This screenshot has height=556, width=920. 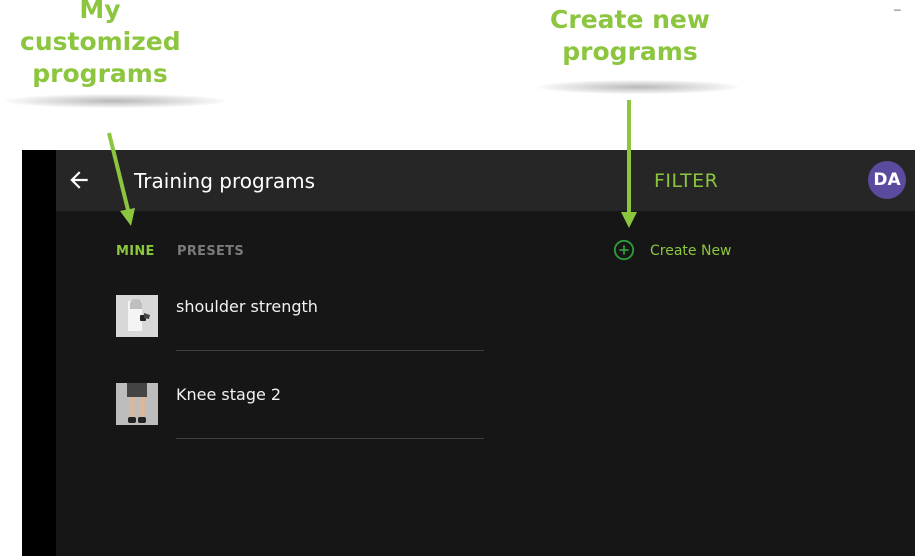 I want to click on filter-button: FILTER, so click(x=686, y=181).